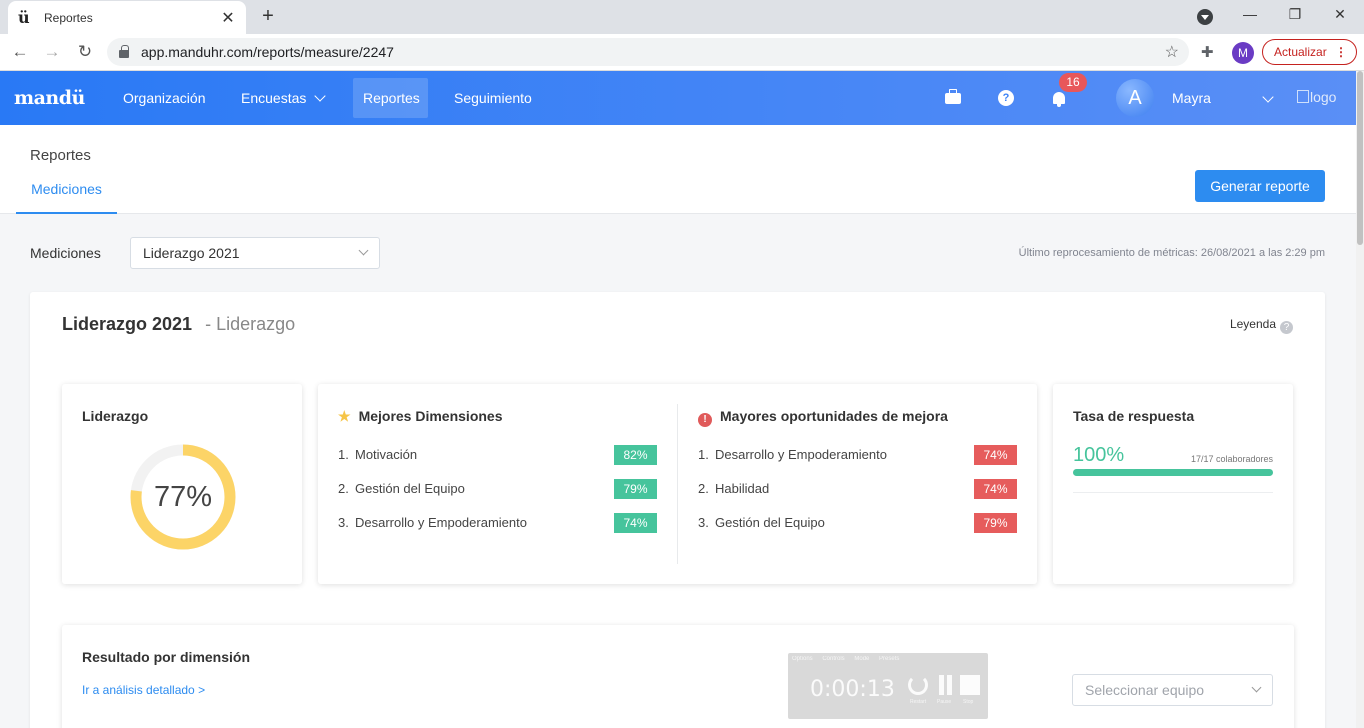  I want to click on nav-organizacion: Organización, so click(164, 98).